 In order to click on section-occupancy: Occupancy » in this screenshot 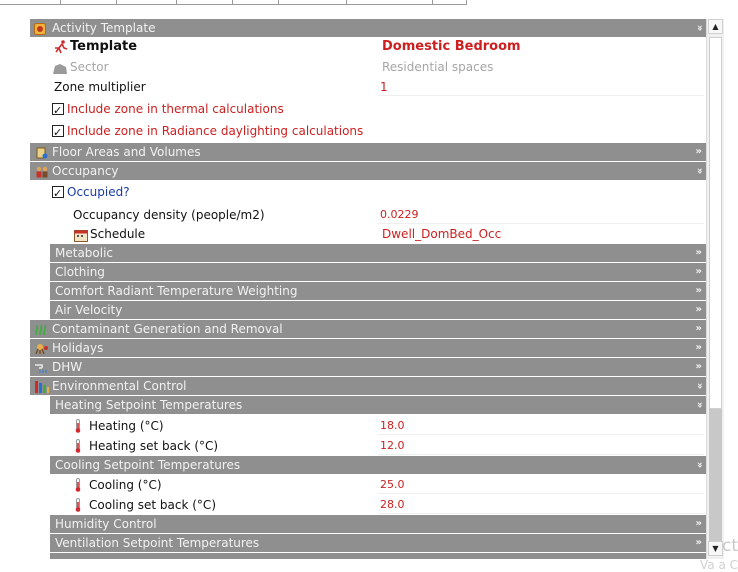, I will do `click(368, 171)`.